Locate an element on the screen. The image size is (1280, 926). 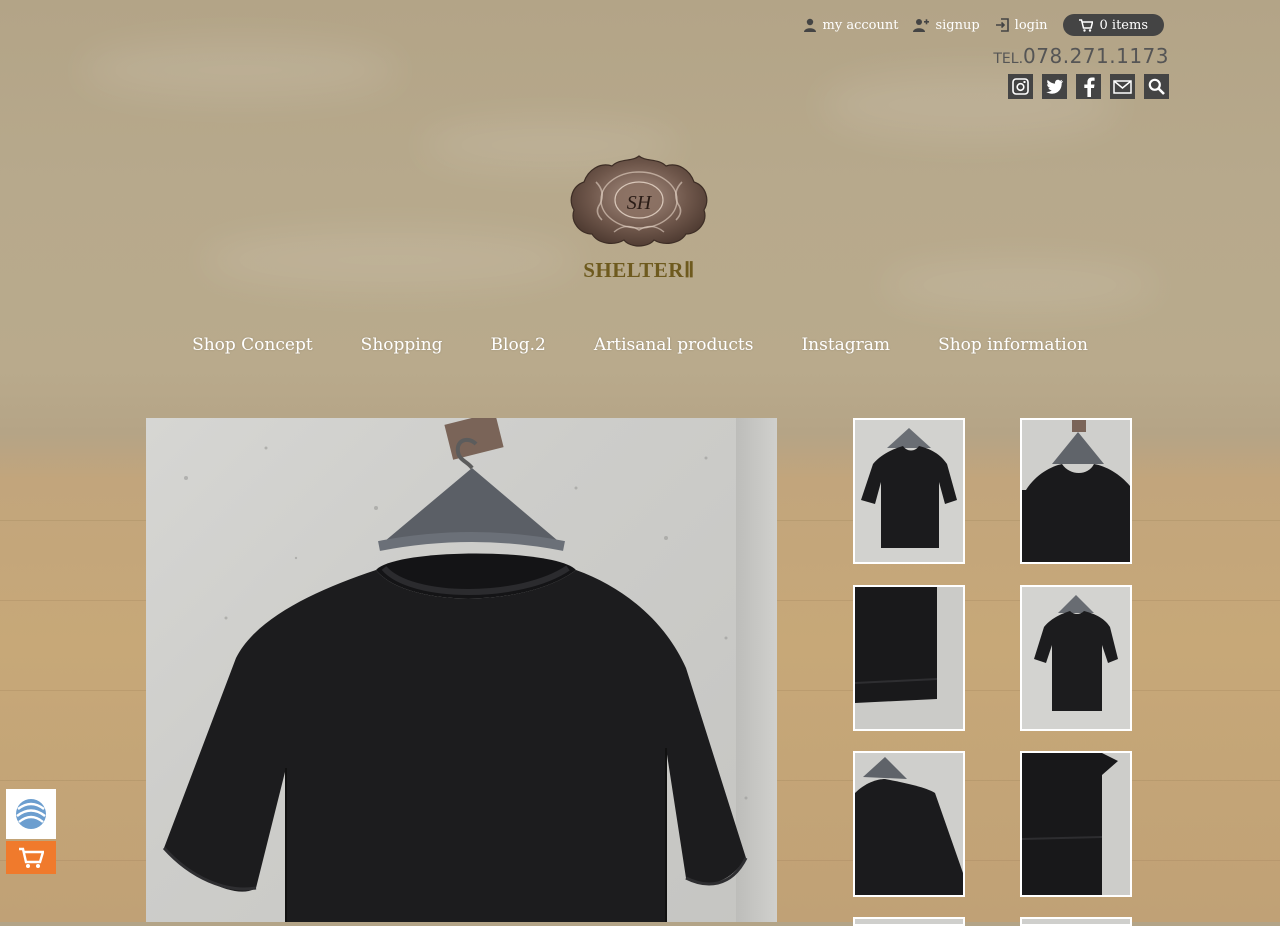
facebook-icon is located at coordinates (1089, 87).